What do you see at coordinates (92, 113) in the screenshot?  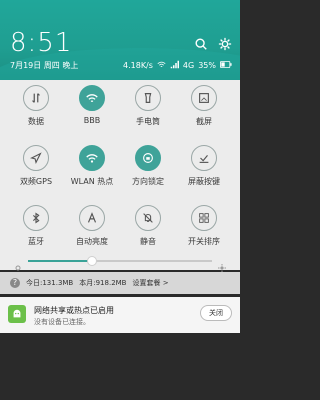 I see `tile-wifi: BBB` at bounding box center [92, 113].